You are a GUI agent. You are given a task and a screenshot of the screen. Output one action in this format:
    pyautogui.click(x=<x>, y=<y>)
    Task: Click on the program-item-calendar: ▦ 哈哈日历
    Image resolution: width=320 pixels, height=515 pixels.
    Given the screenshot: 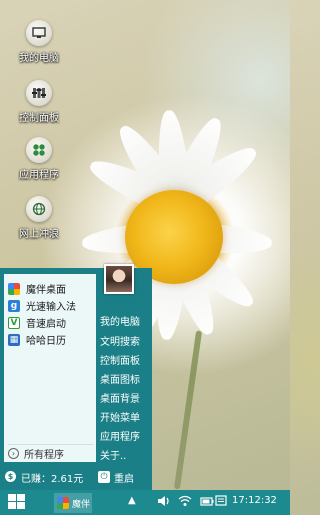 What is the action you would take?
    pyautogui.click(x=37, y=339)
    